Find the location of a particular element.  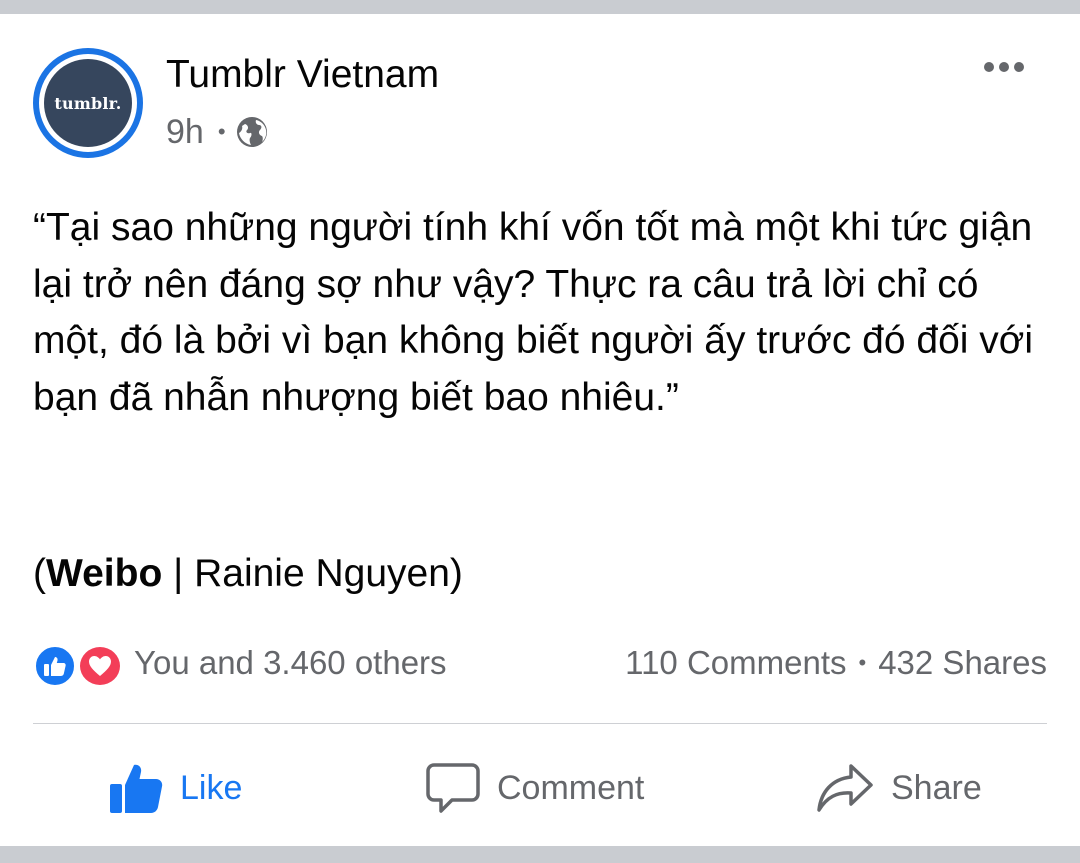

page-name-link: Tumblr Vietnam is located at coordinates (302, 75).